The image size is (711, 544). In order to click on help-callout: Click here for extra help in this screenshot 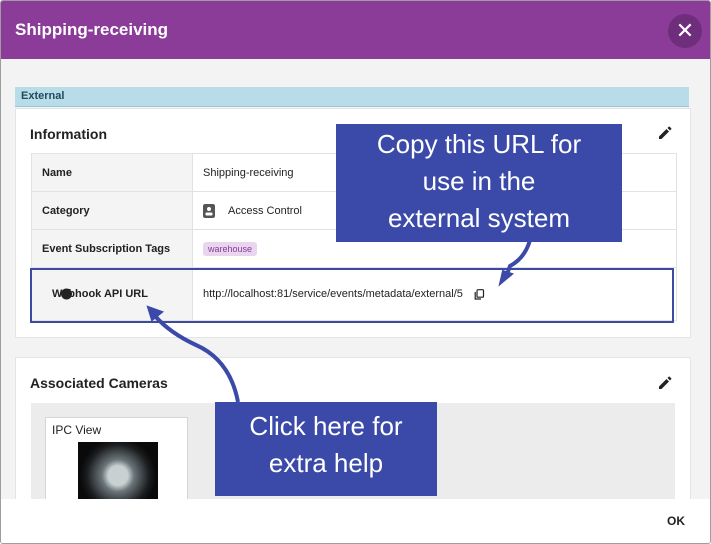, I will do `click(326, 449)`.